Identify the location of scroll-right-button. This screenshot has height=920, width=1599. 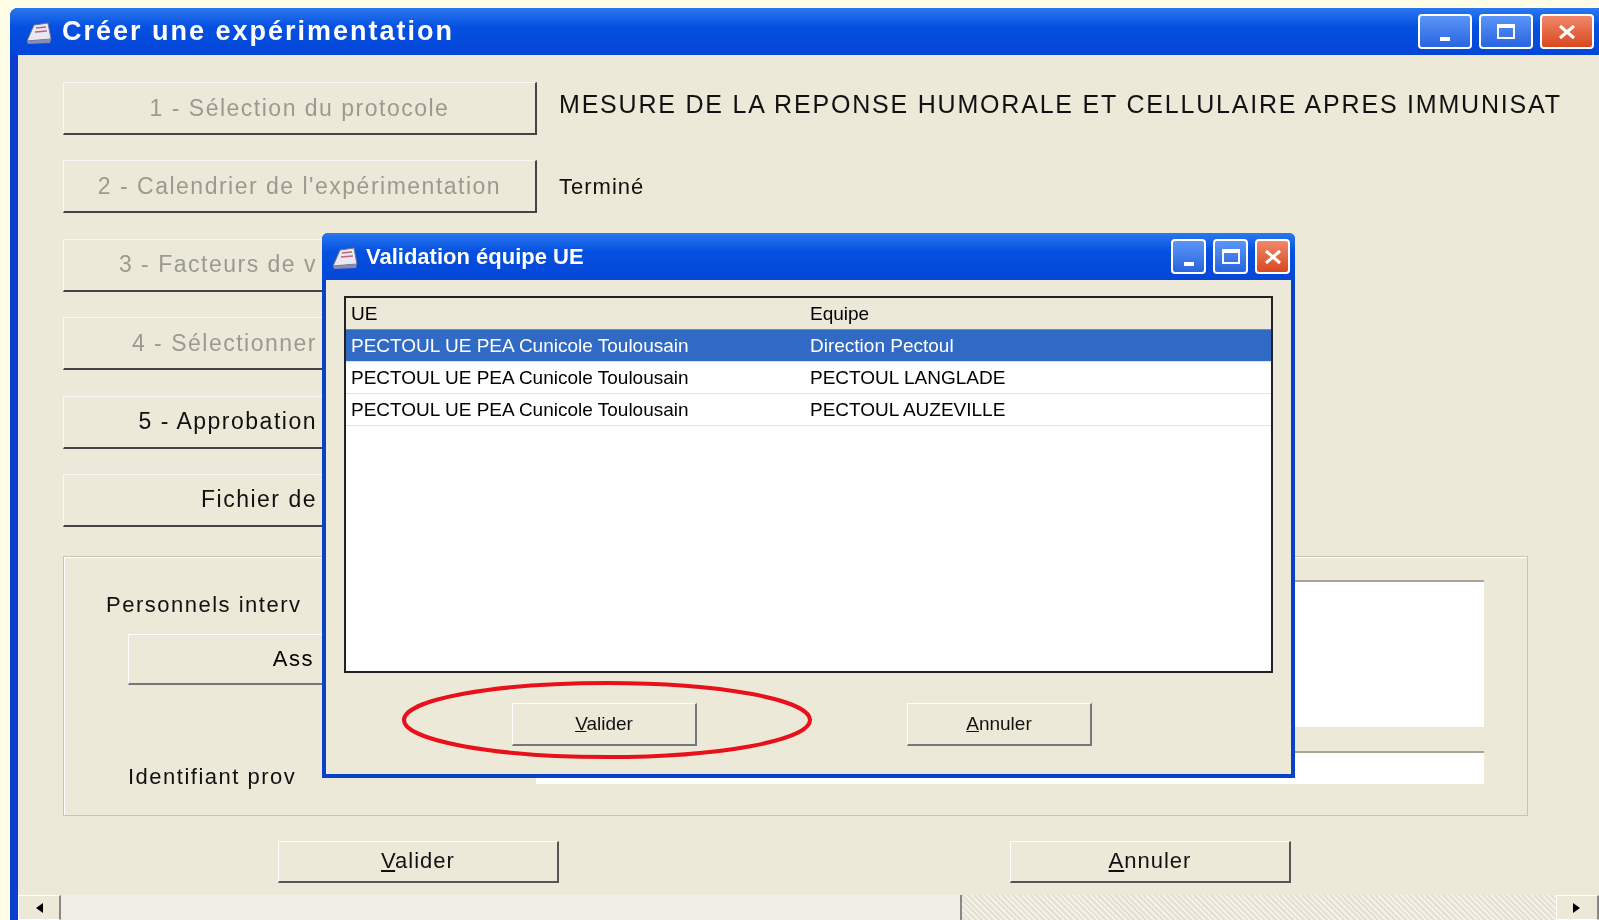
(1577, 907).